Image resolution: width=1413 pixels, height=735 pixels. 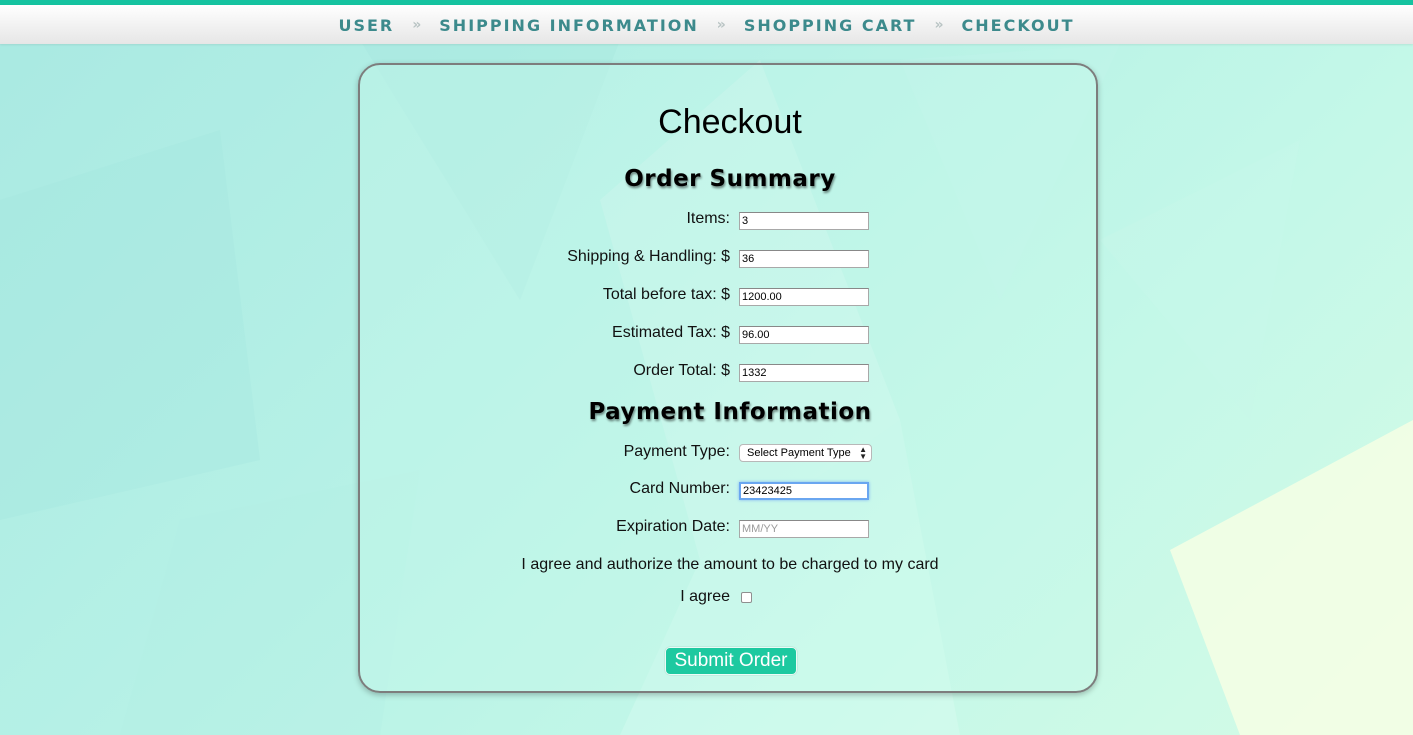 I want to click on agree-row: I agree, so click(x=730, y=599).